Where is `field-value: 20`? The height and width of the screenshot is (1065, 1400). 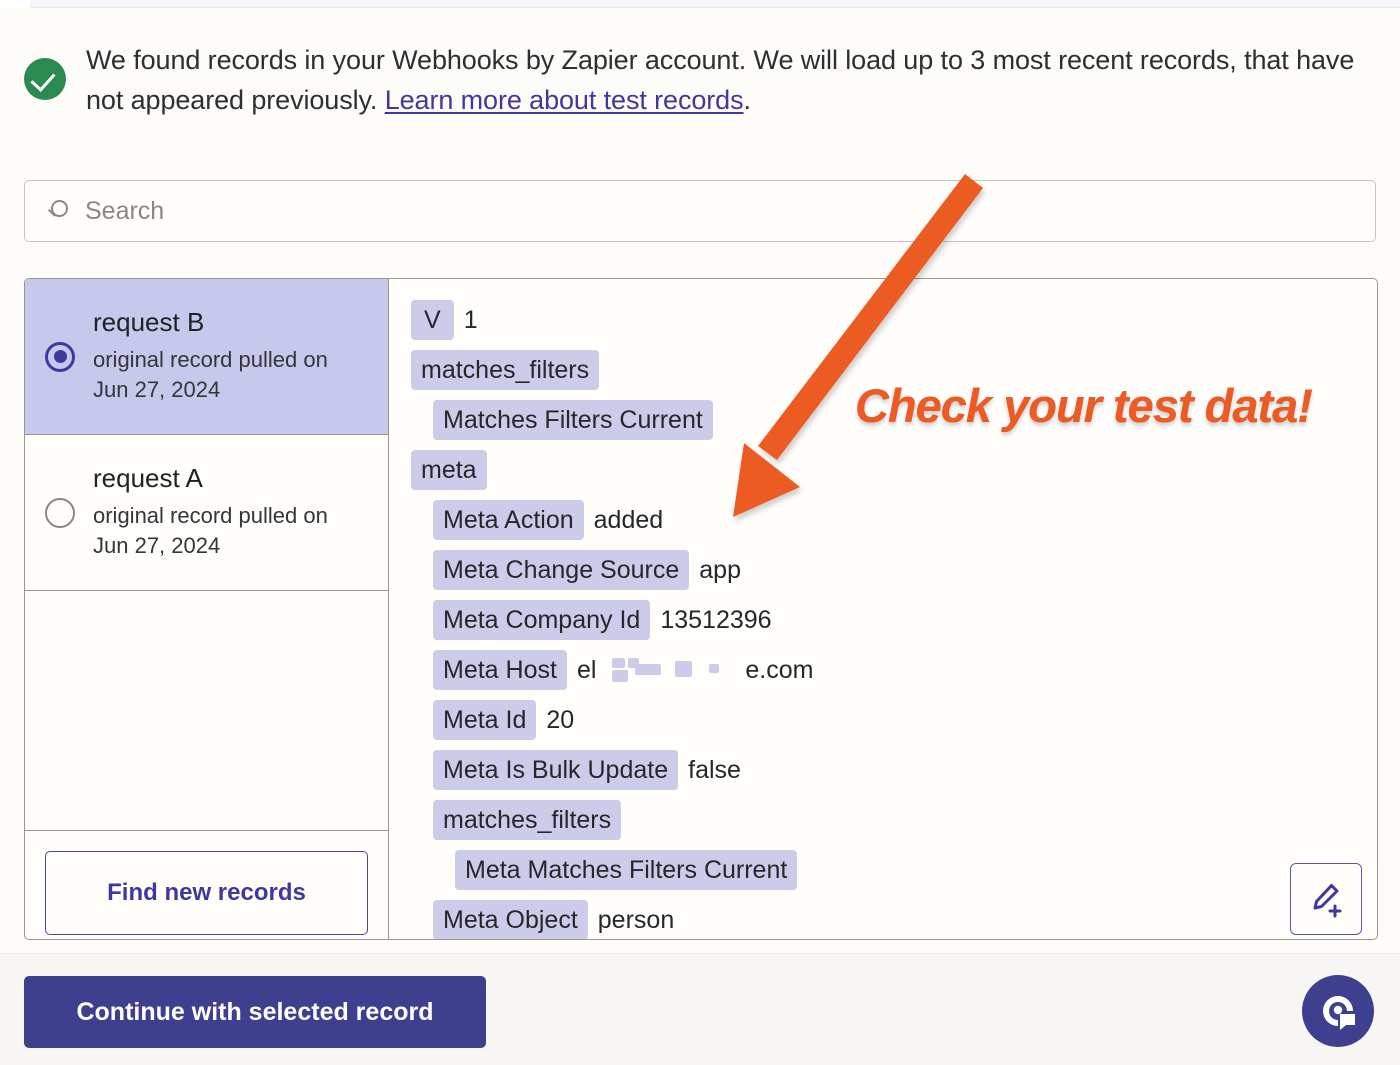
field-value: 20 is located at coordinates (560, 719).